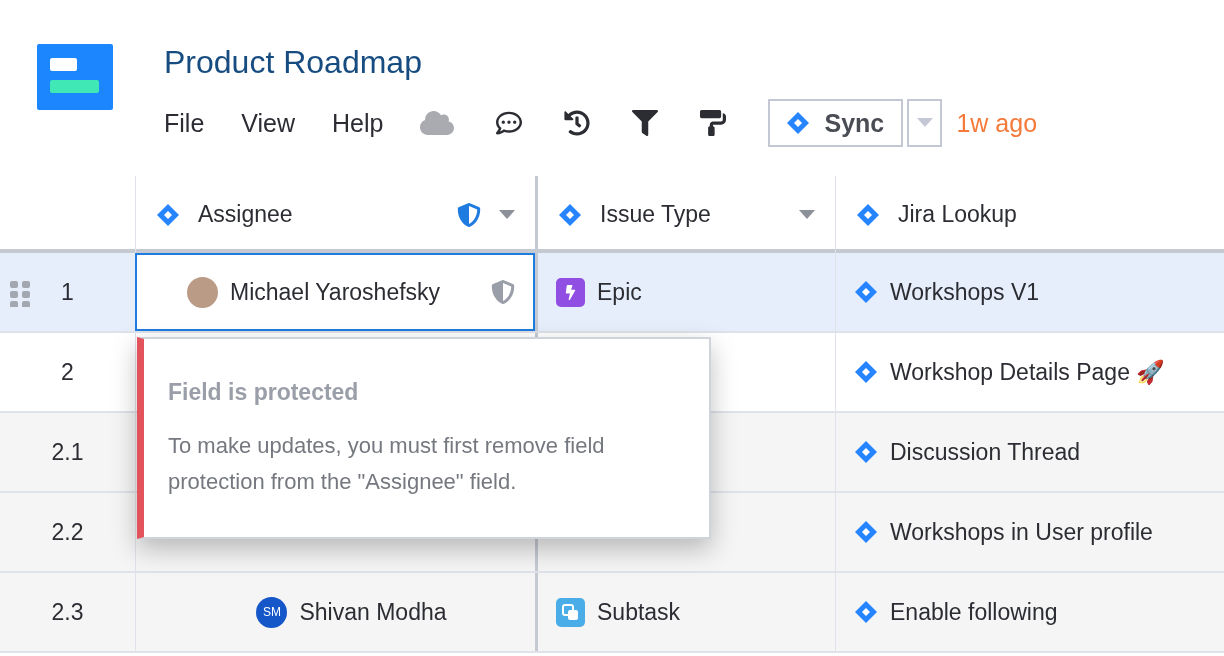  Describe the element at coordinates (387, 464) in the screenshot. I see `popover-message: To make updates, you must first remove field protection from the "Assignee" field.` at that location.